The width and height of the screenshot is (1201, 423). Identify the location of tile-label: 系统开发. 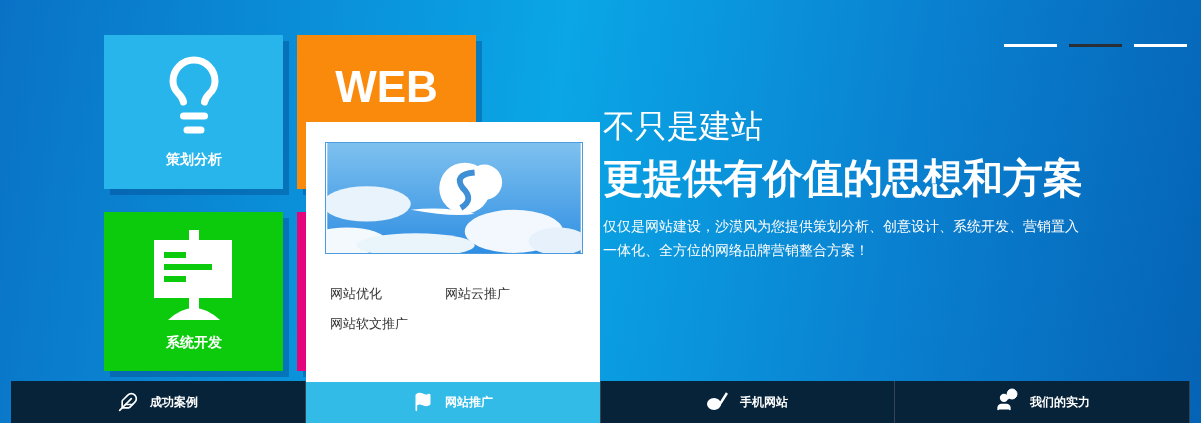
(193, 342).